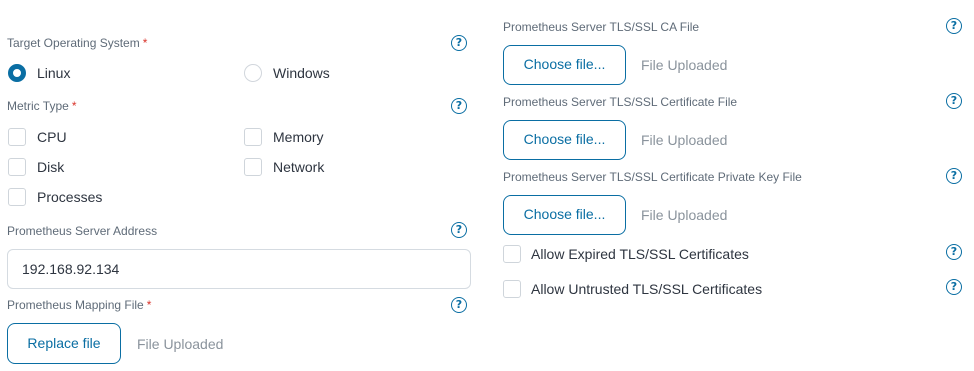  Describe the element at coordinates (17, 167) in the screenshot. I see `checkbox-disk` at that location.